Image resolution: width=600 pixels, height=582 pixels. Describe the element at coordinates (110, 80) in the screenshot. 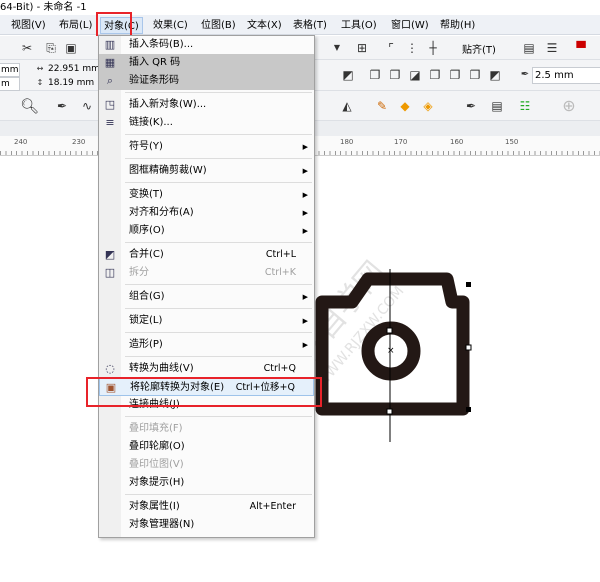

I see `magnifier-icon: ⌕` at that location.